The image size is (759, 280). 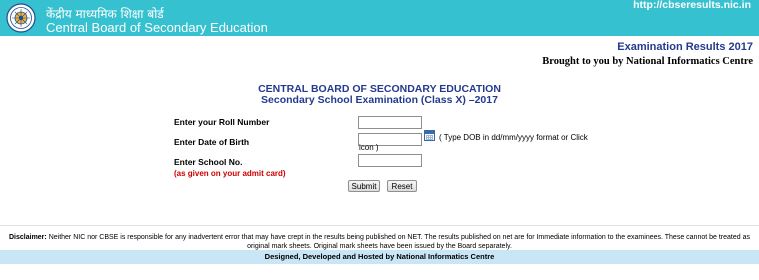 What do you see at coordinates (28, 237) in the screenshot?
I see `disclaimer-label: Disclaimer:` at bounding box center [28, 237].